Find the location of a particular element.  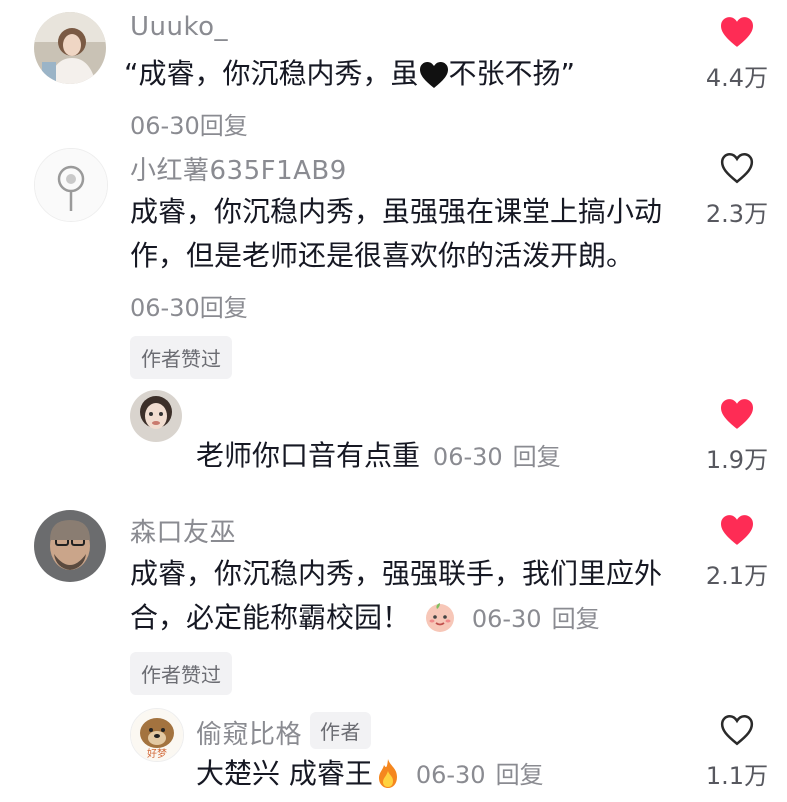

avatar: 好梦 is located at coordinates (157, 735).